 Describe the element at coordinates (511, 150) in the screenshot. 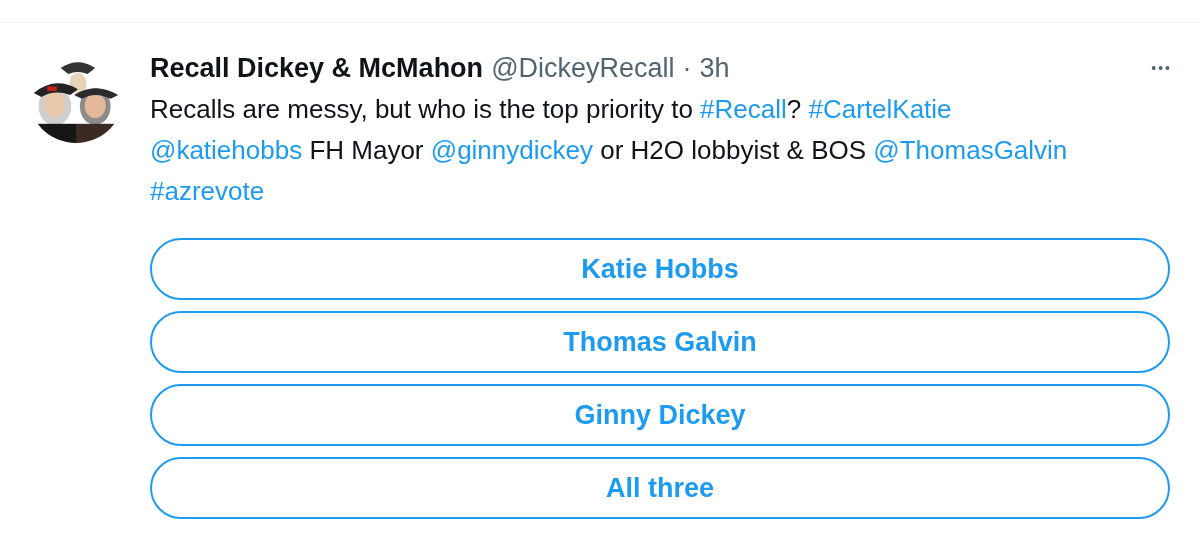

I see `post-link: @ginnydickey` at that location.